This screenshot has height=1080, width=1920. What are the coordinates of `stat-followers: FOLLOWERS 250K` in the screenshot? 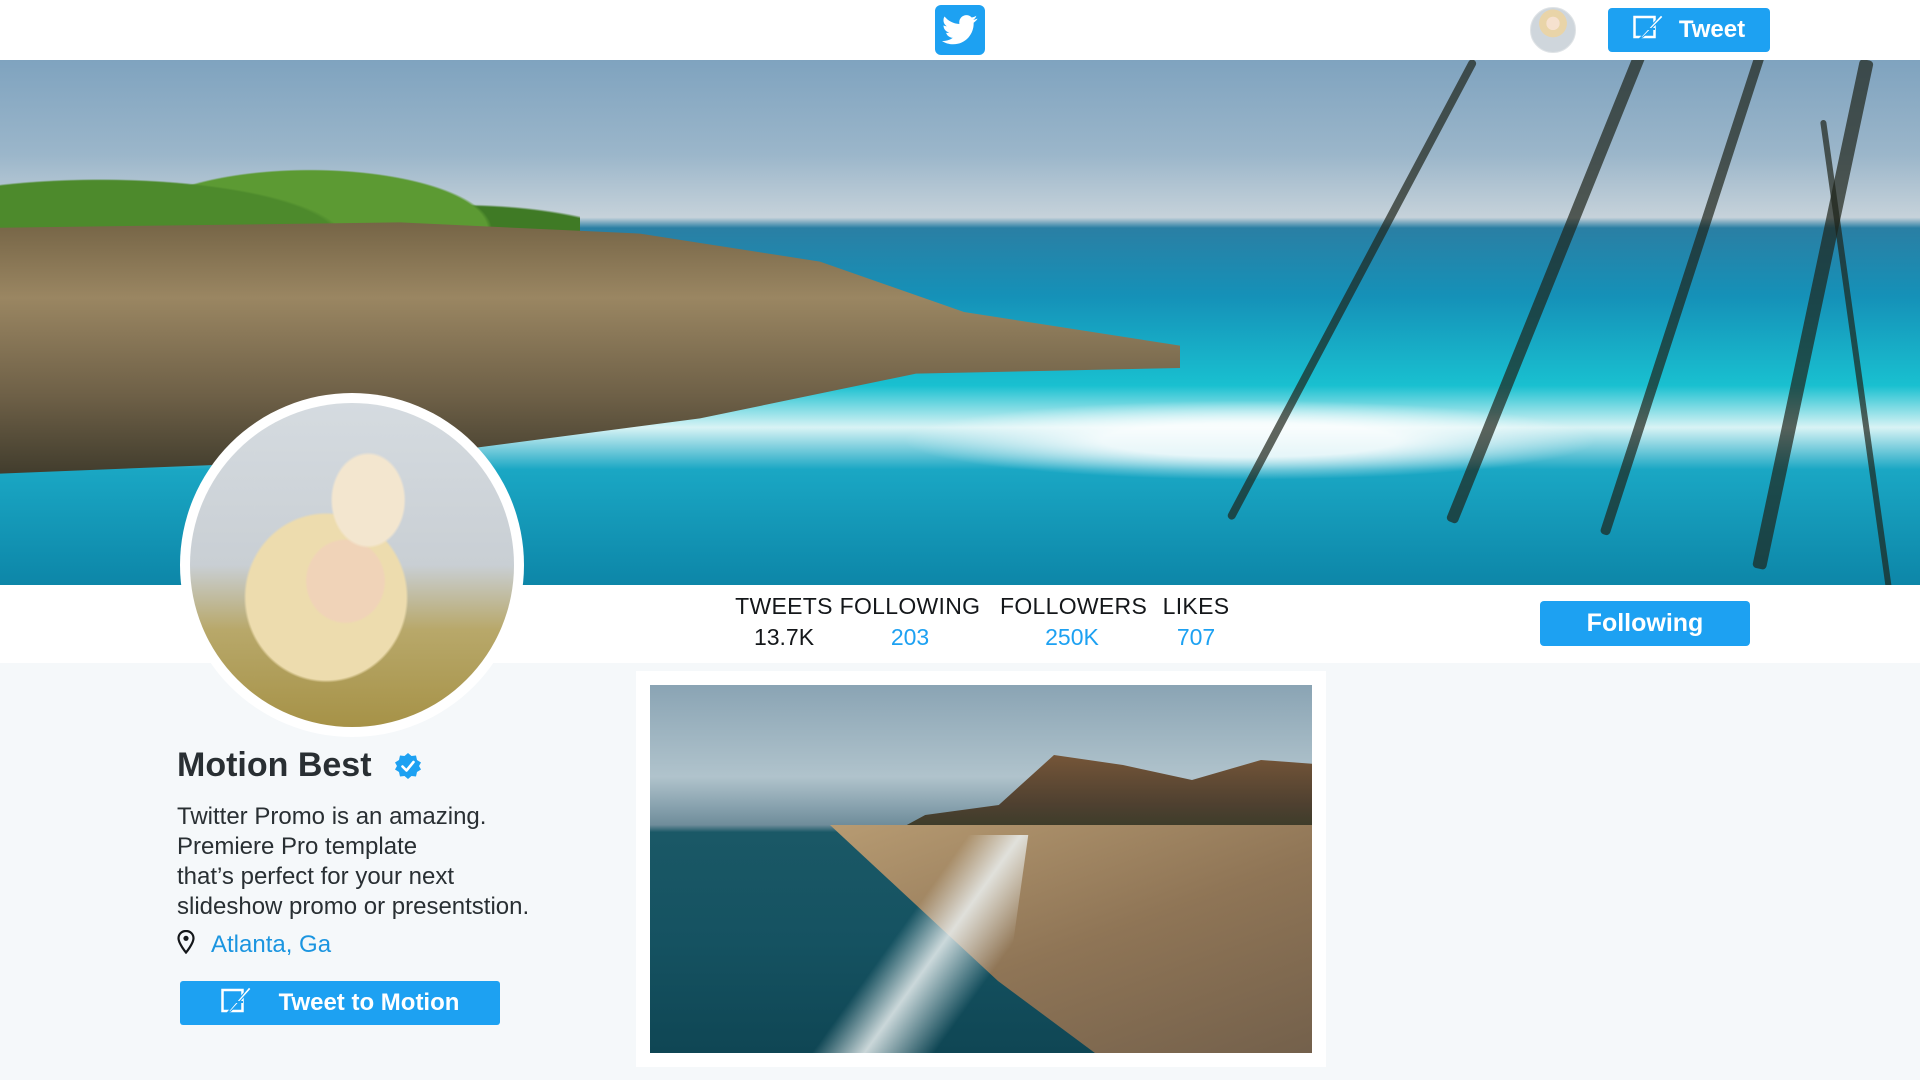 It's located at (1074, 622).